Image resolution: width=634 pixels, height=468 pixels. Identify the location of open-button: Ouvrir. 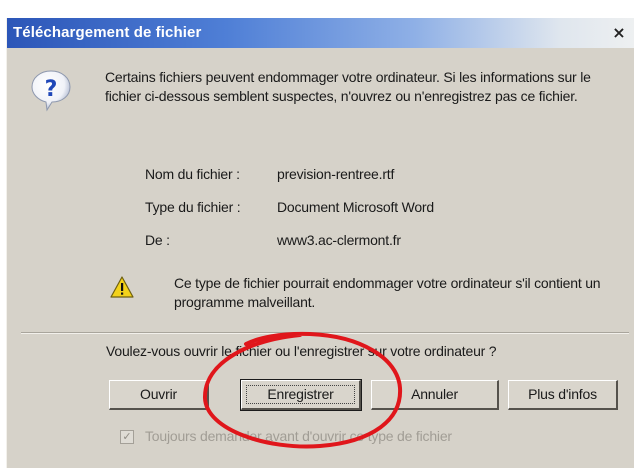
(159, 395).